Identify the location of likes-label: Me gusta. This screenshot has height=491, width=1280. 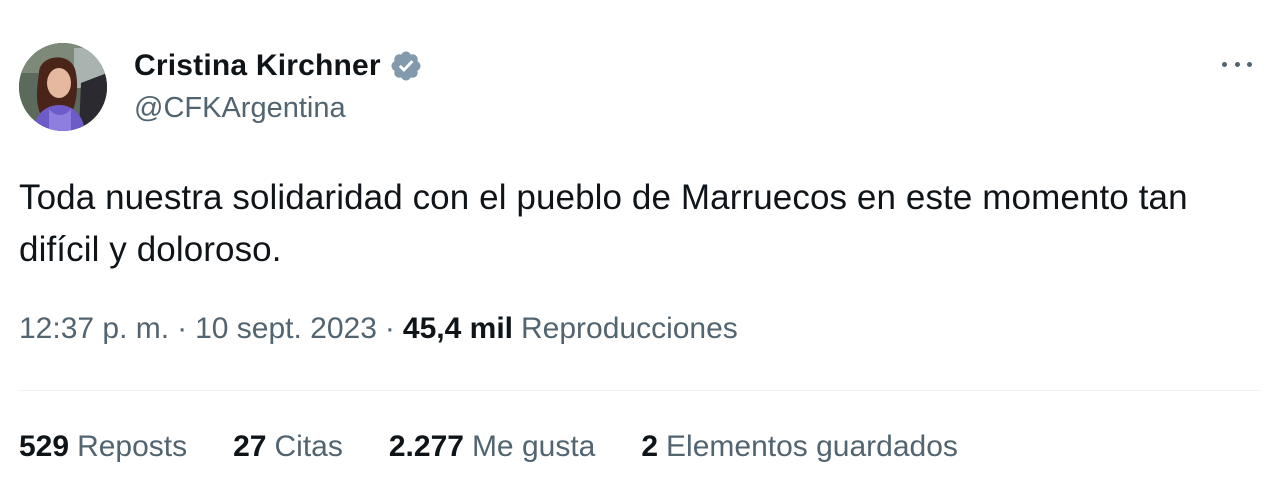
(533, 446).